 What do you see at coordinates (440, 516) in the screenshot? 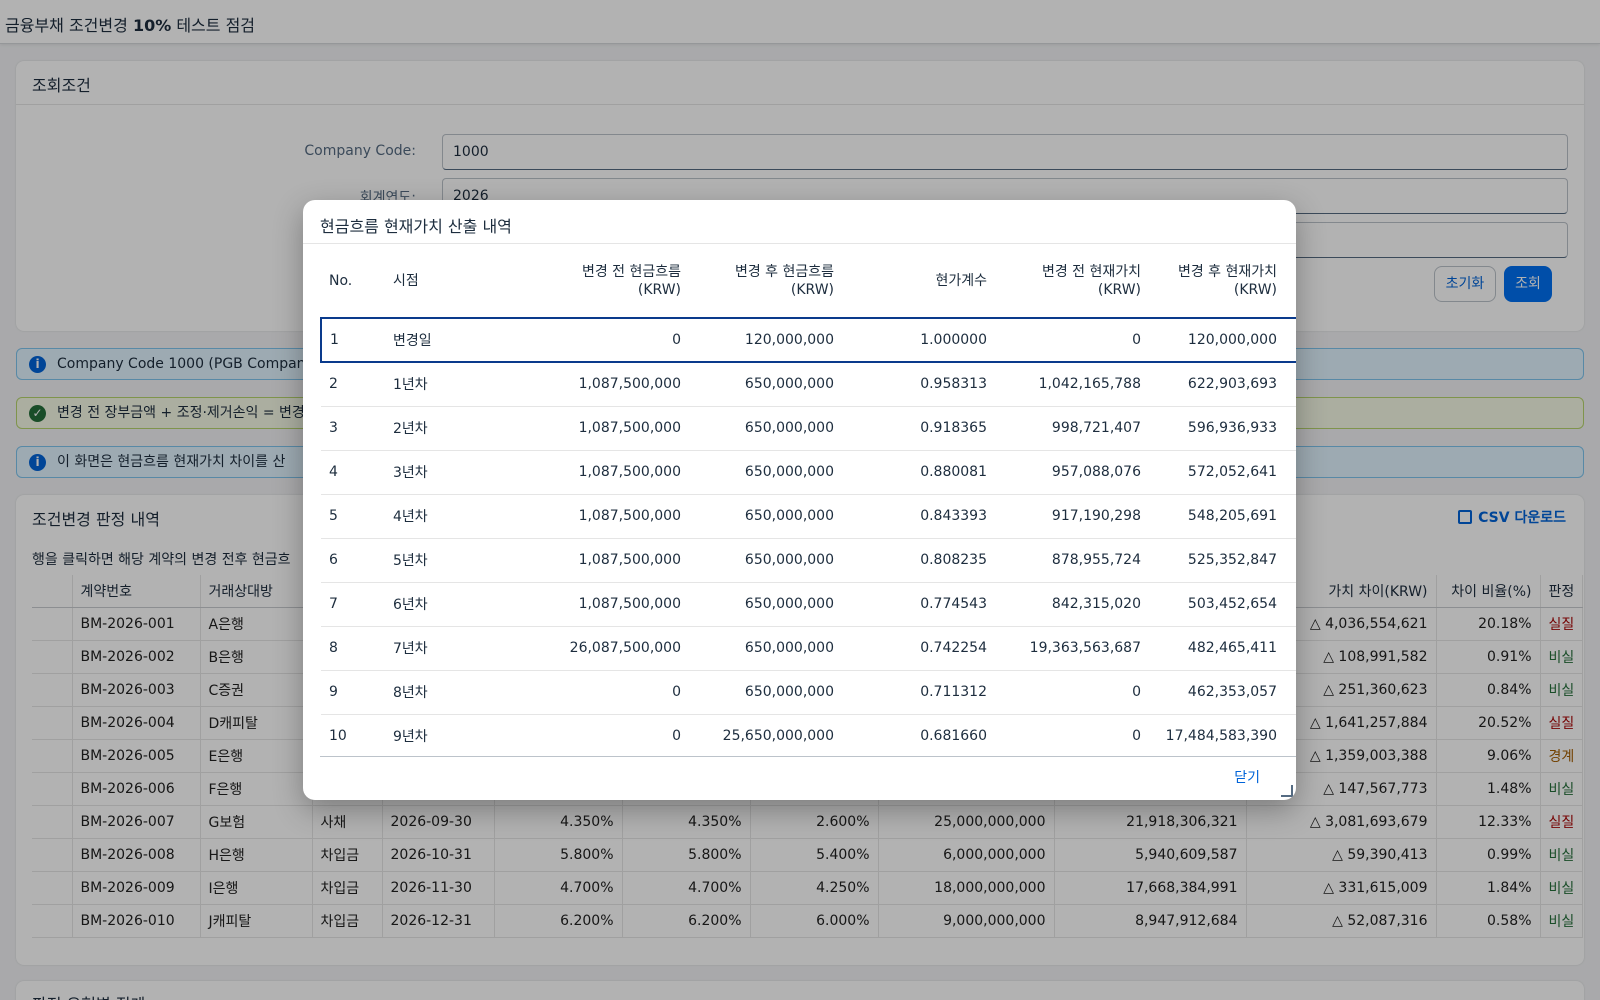
I see `cell-period: 4년차` at bounding box center [440, 516].